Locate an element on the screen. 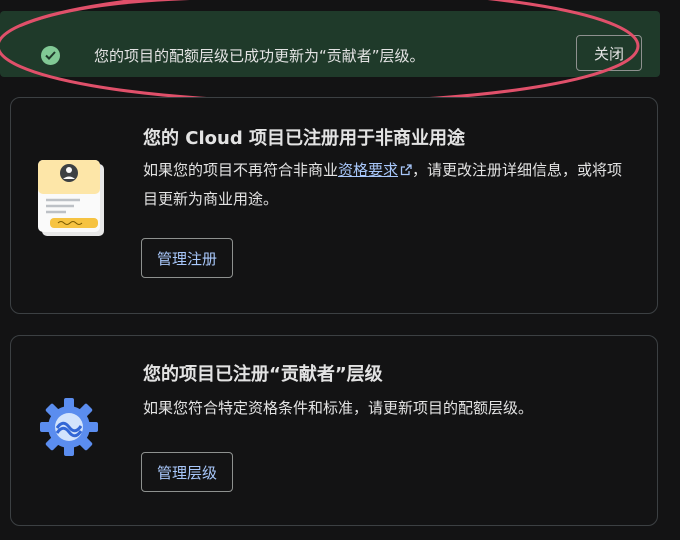 Image resolution: width=680 pixels, height=540 pixels. description-text: 如果您的项目不再符合非商业 is located at coordinates (241, 170).